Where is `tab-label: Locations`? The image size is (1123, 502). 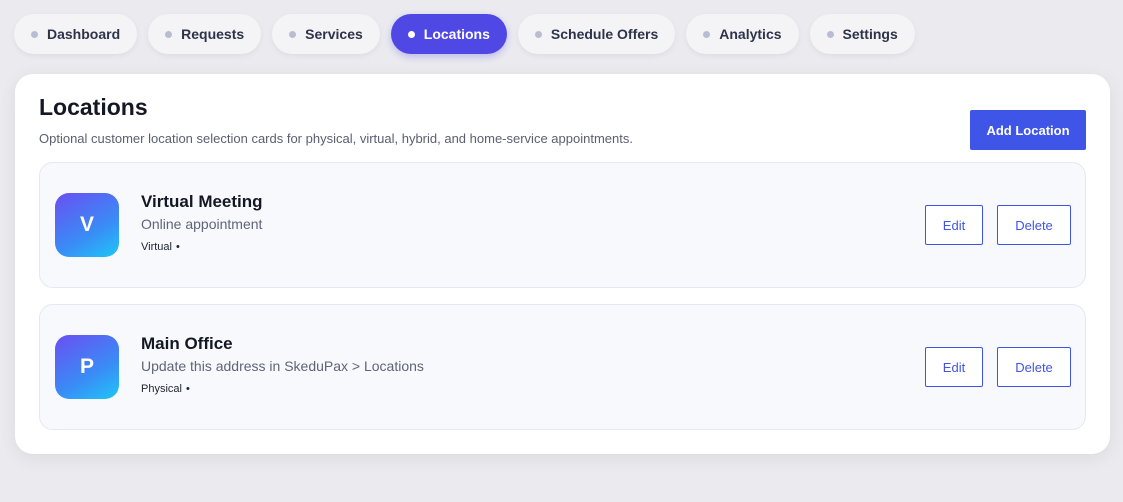
tab-label: Locations is located at coordinates (456, 34).